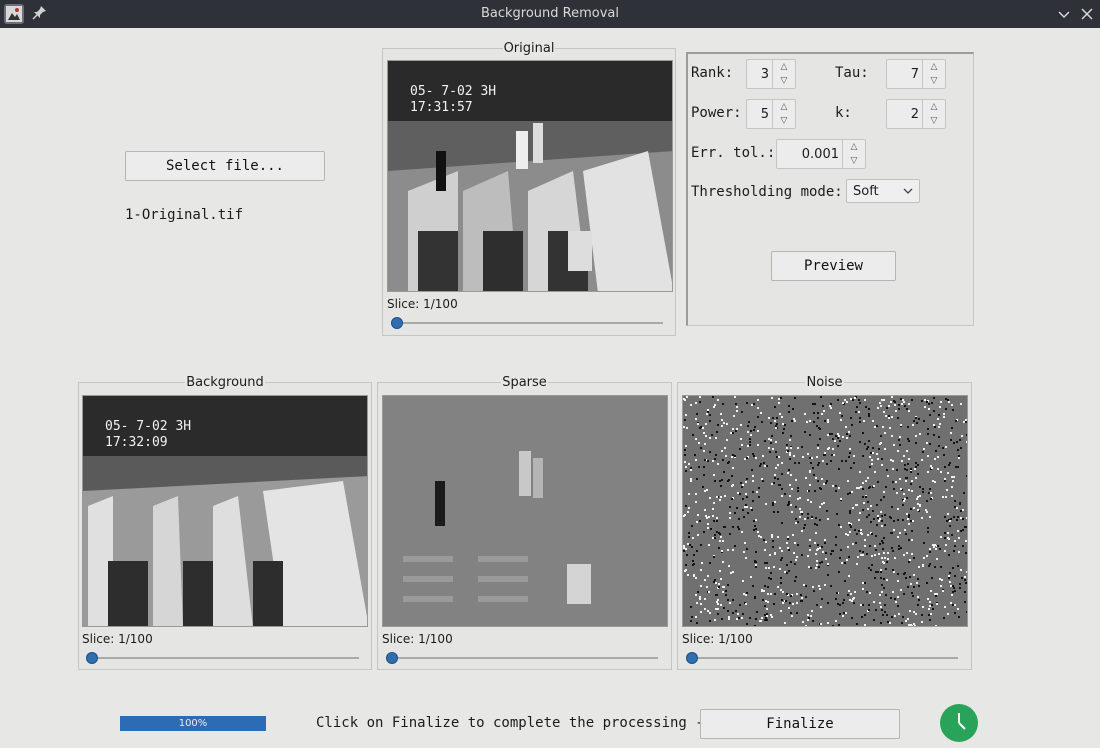 Image resolution: width=1100 pixels, height=748 pixels. Describe the element at coordinates (883, 191) in the screenshot. I see `thresholding-mode-select: Soft` at that location.